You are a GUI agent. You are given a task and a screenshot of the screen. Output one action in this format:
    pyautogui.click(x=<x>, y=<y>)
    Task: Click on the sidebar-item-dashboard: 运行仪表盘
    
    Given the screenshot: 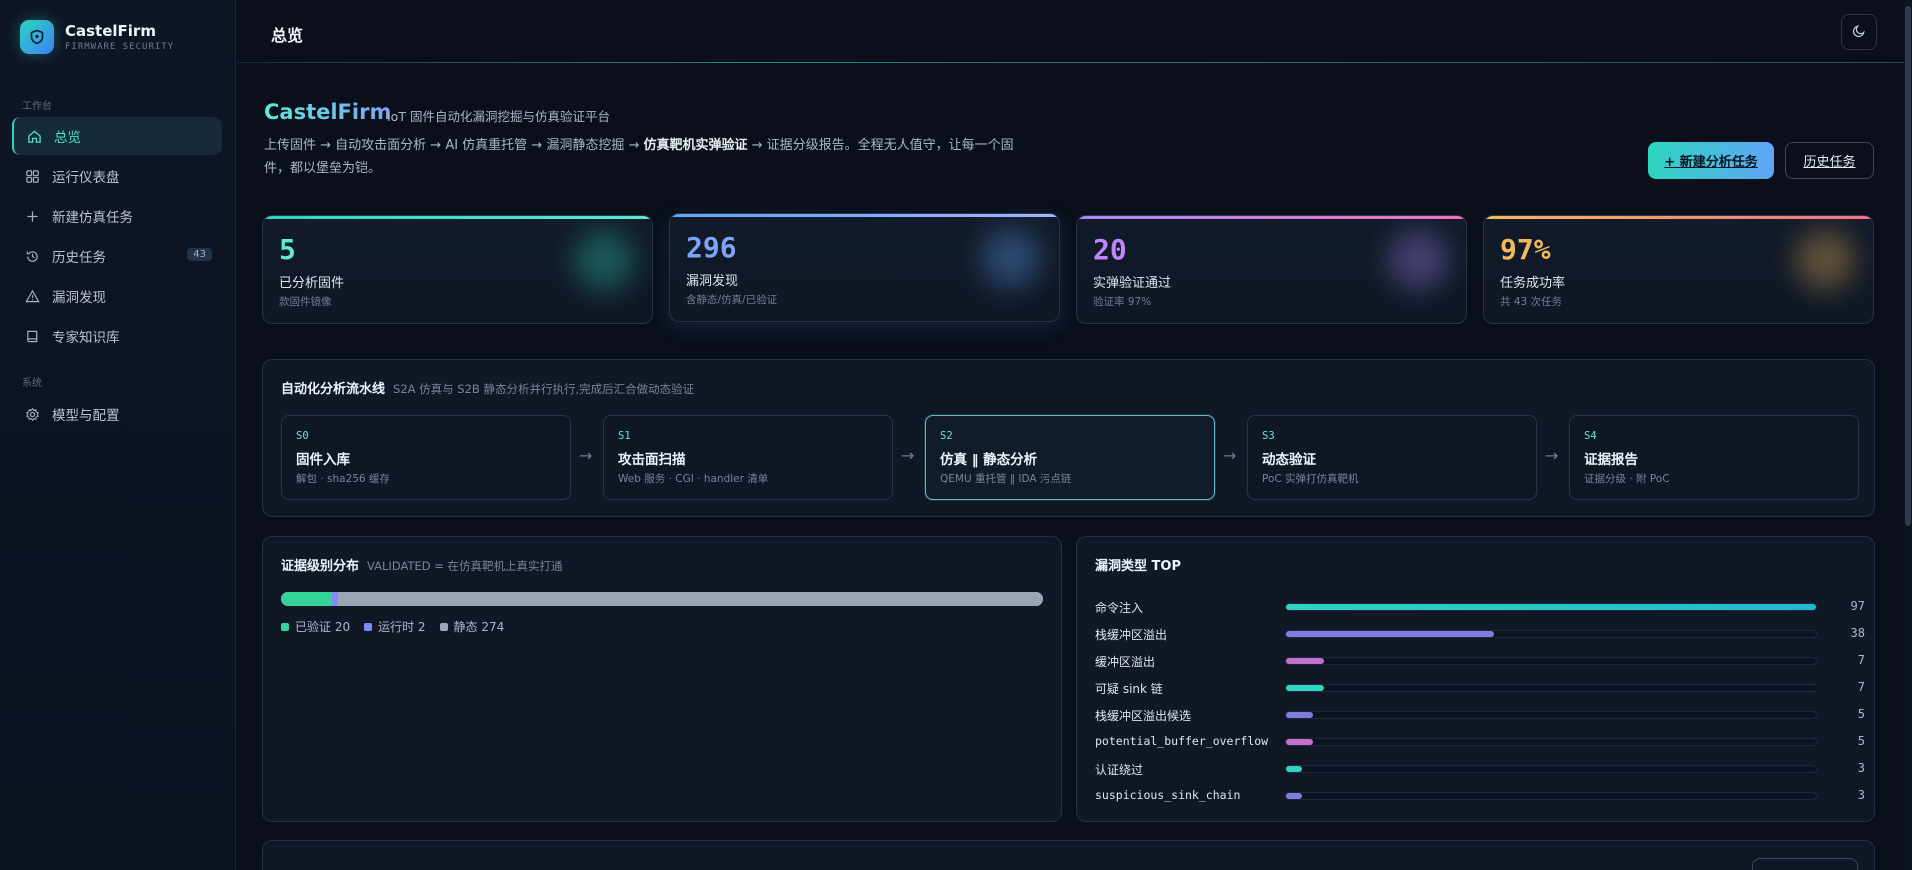 What is the action you would take?
    pyautogui.click(x=117, y=176)
    